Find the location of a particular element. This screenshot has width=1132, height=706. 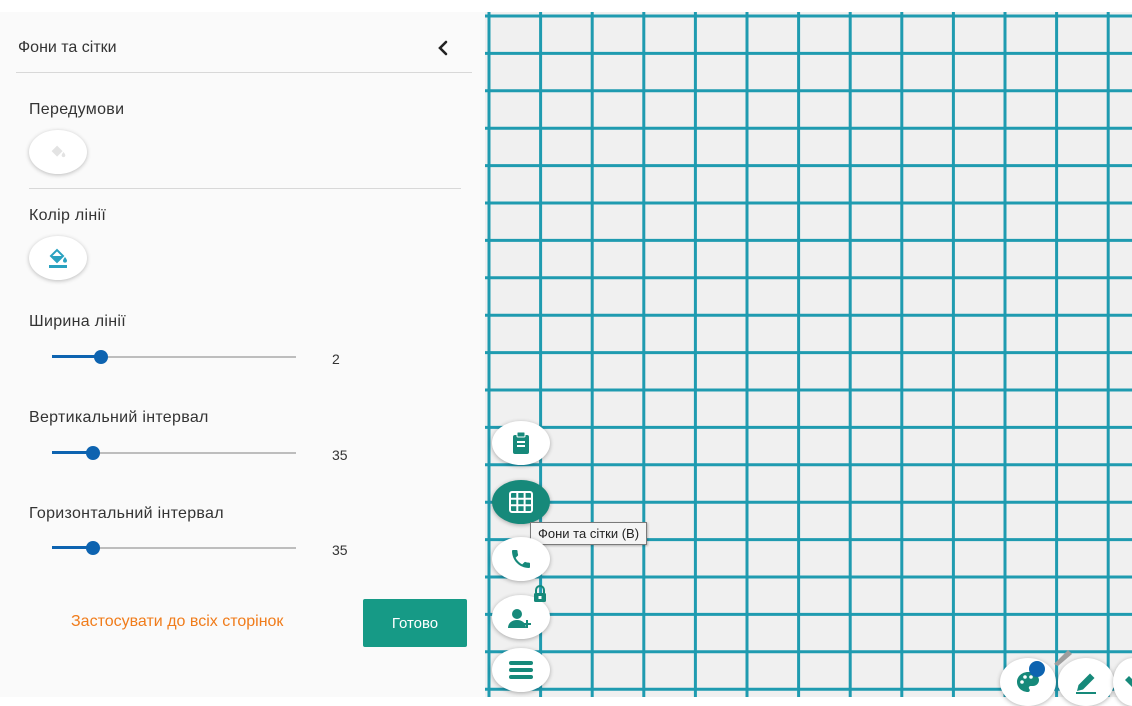

line-width-slider is located at coordinates (174, 357).